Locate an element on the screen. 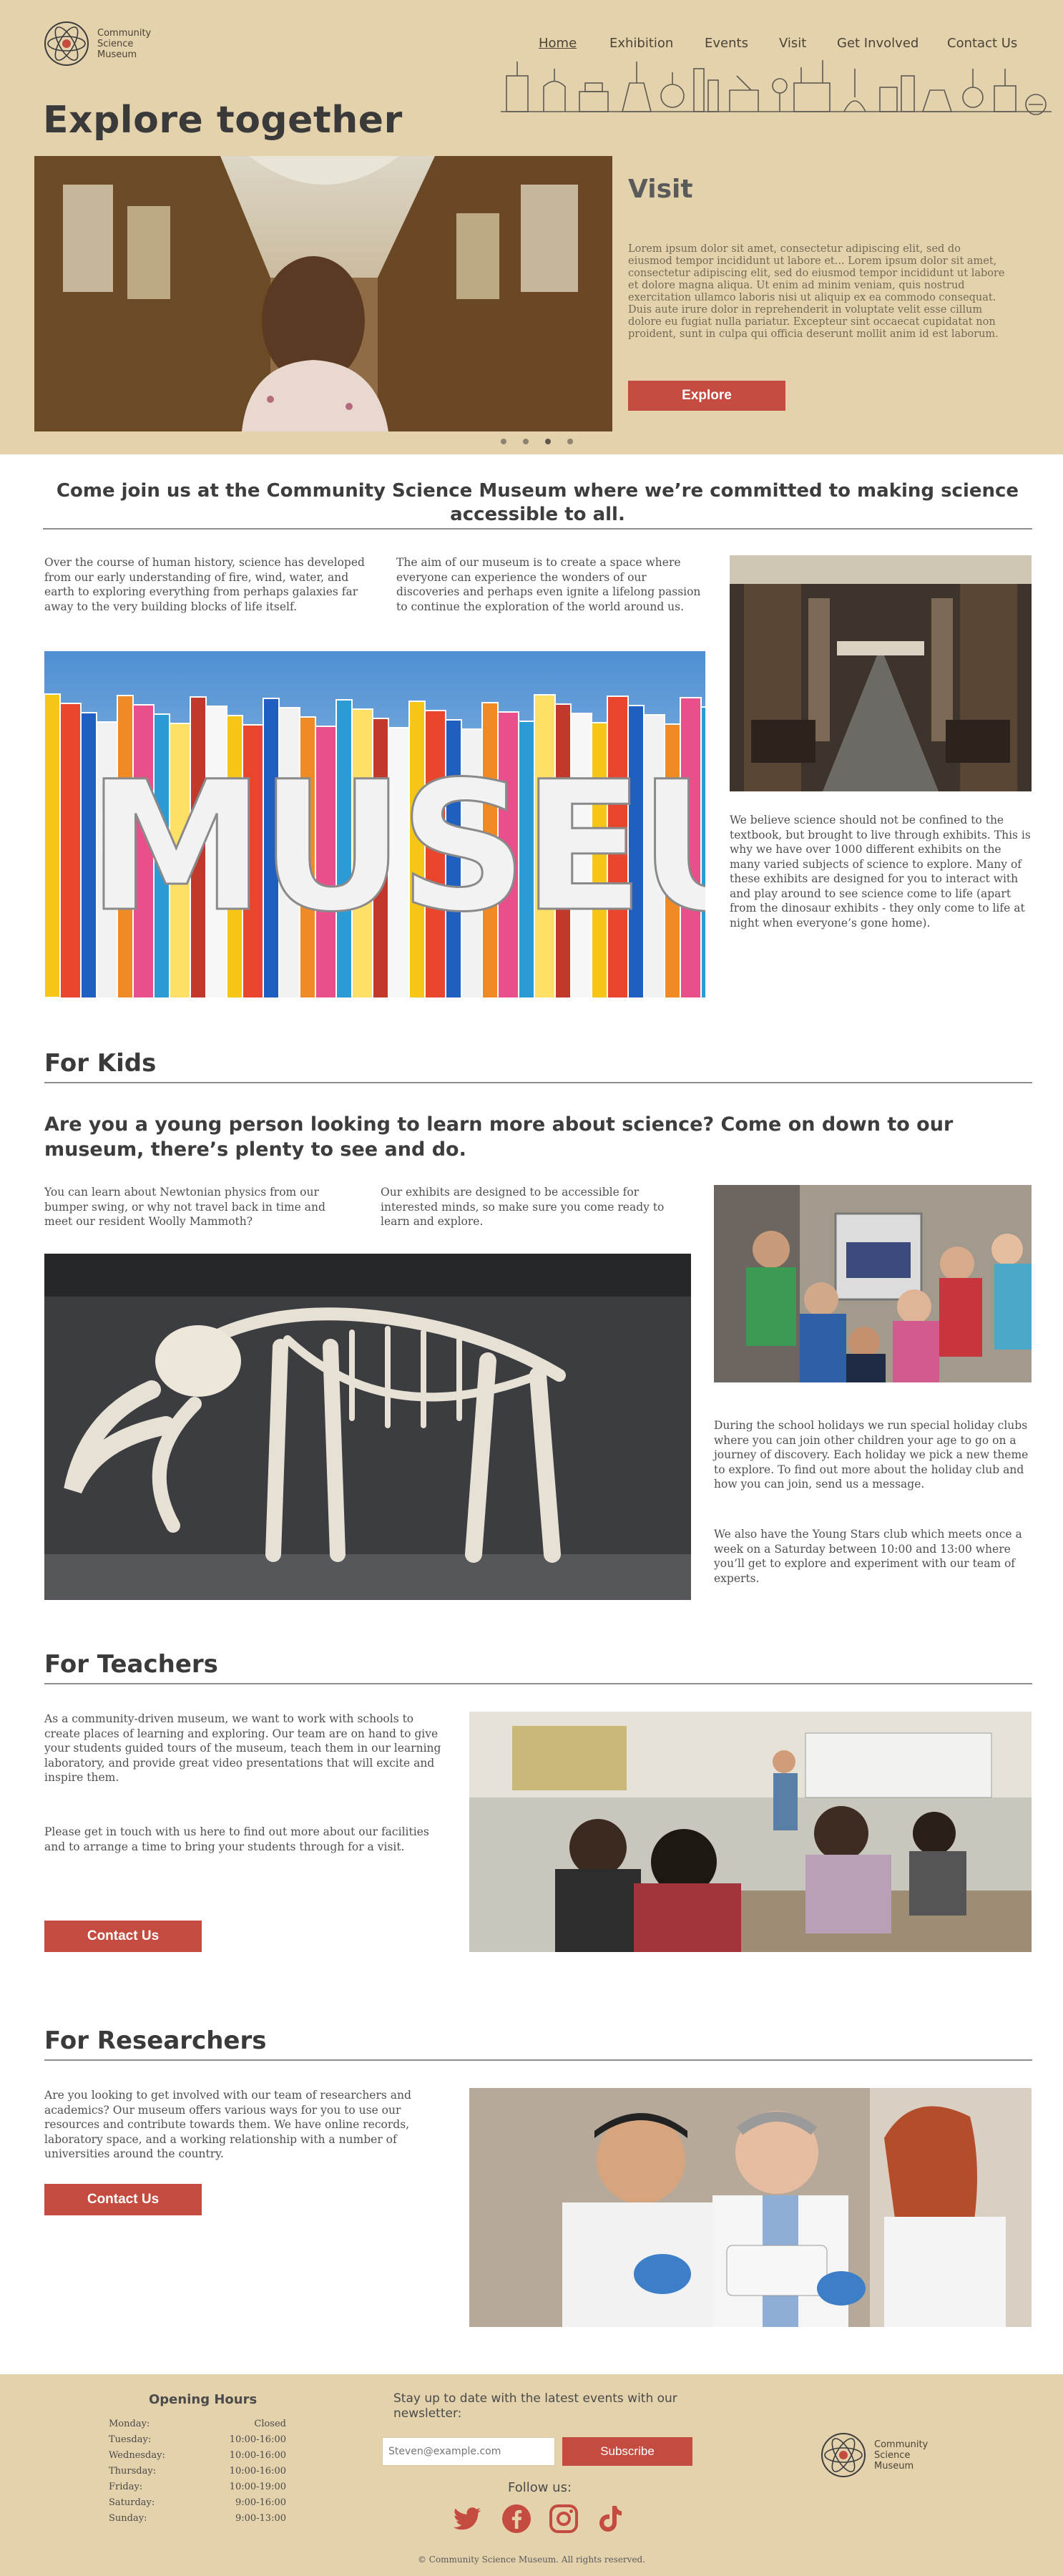  opening-hours-title: Opening Hours is located at coordinates (203, 2399).